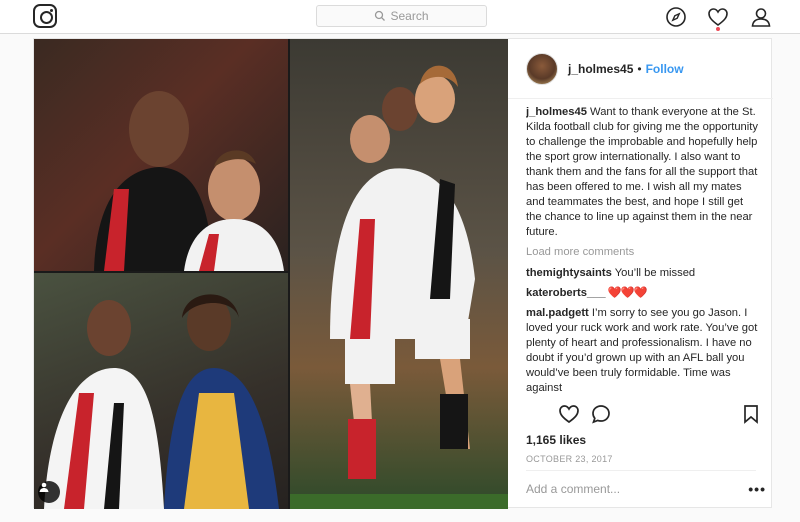 Image resolution: width=800 pixels, height=522 pixels. What do you see at coordinates (751, 414) in the screenshot?
I see `bookmark-icon` at bounding box center [751, 414].